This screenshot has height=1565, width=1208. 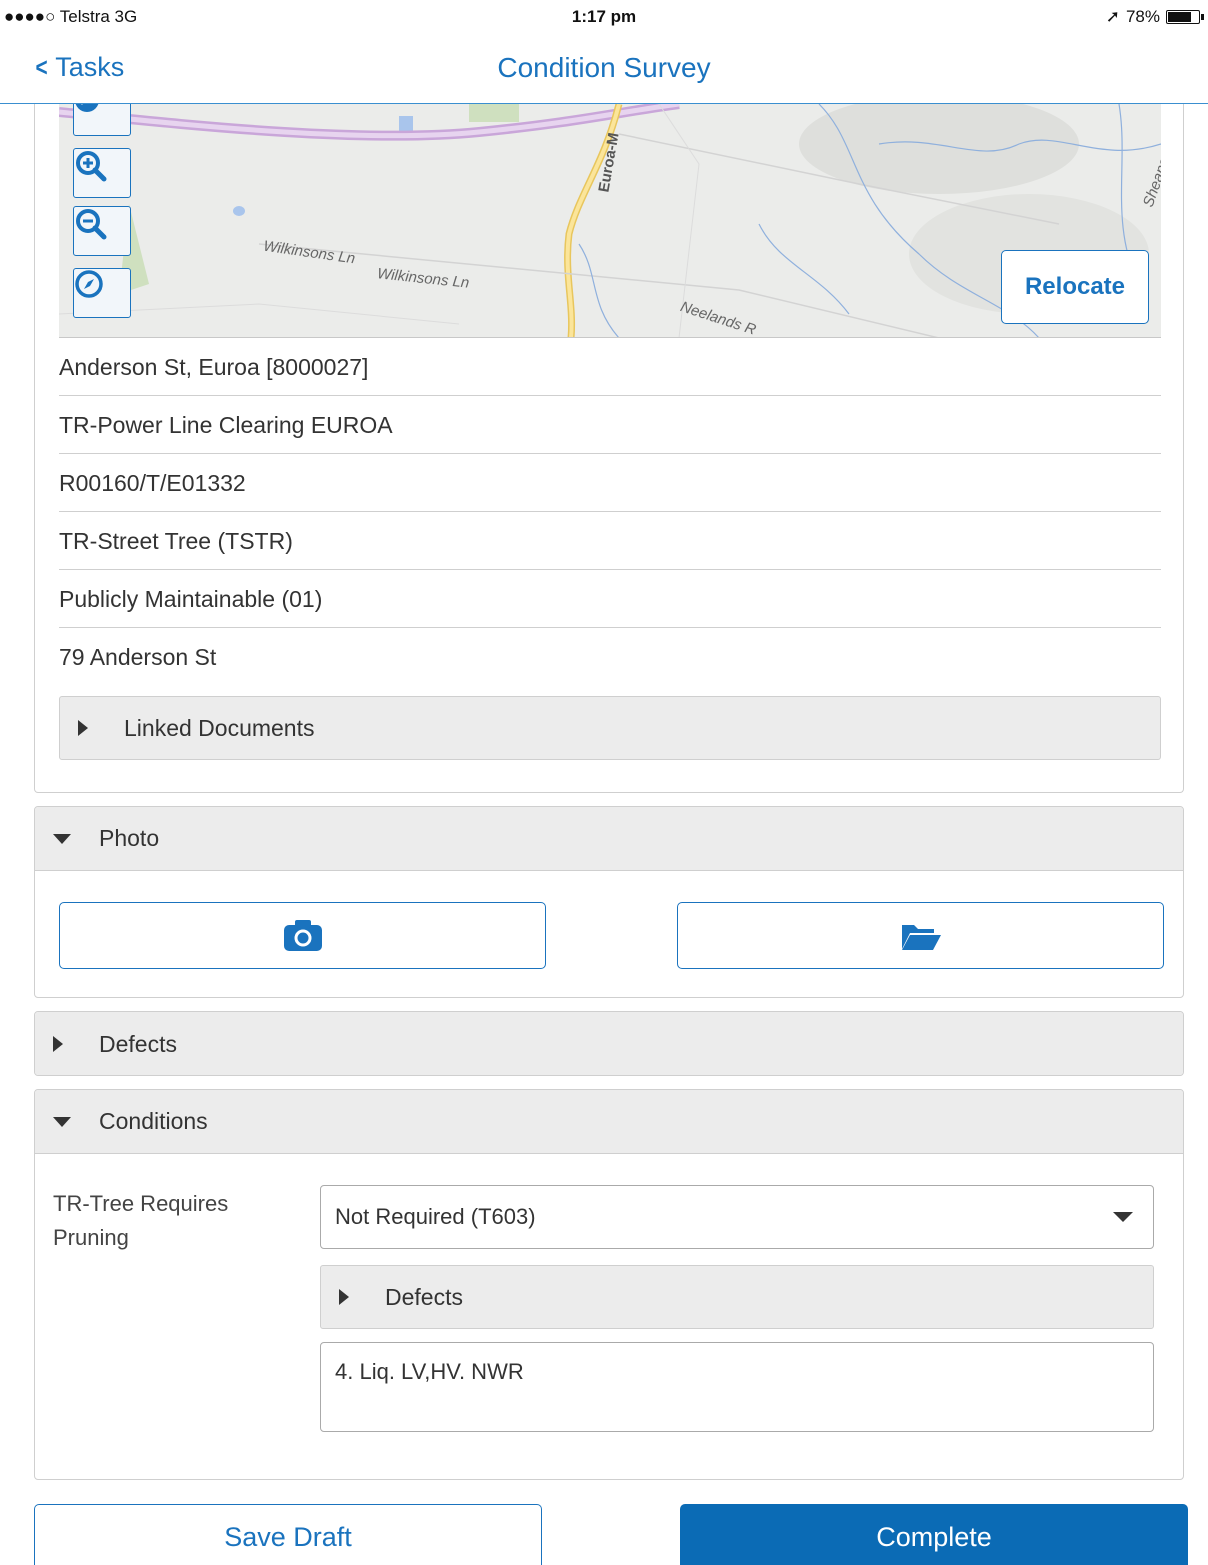 I want to click on zoom-in-icon, so click(x=91, y=166).